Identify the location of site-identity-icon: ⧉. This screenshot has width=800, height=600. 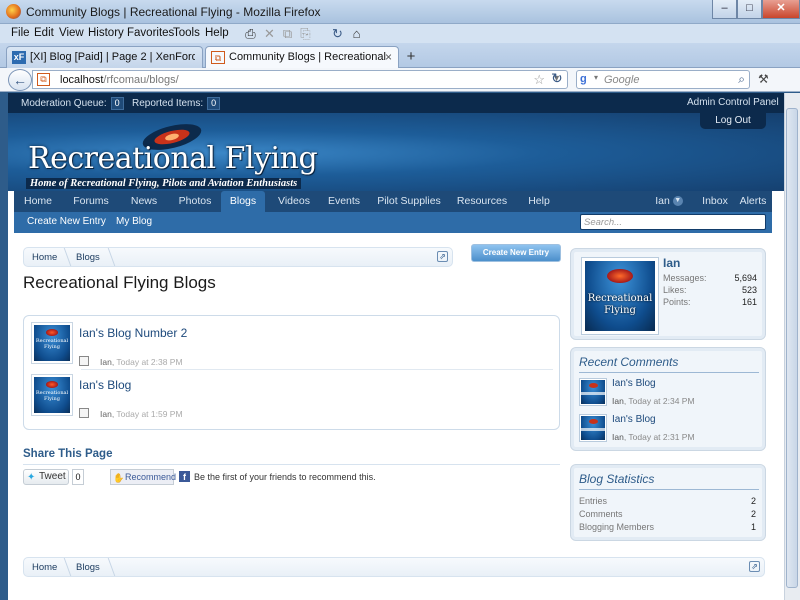
(43, 79).